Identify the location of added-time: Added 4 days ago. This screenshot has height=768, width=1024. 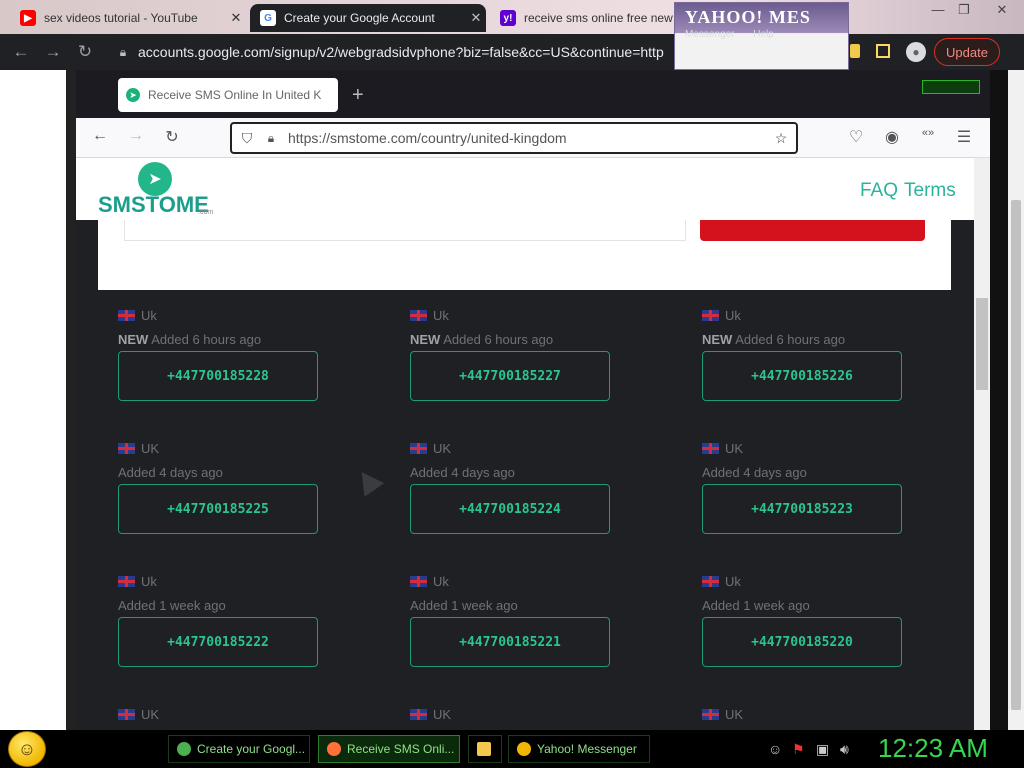
(802, 472).